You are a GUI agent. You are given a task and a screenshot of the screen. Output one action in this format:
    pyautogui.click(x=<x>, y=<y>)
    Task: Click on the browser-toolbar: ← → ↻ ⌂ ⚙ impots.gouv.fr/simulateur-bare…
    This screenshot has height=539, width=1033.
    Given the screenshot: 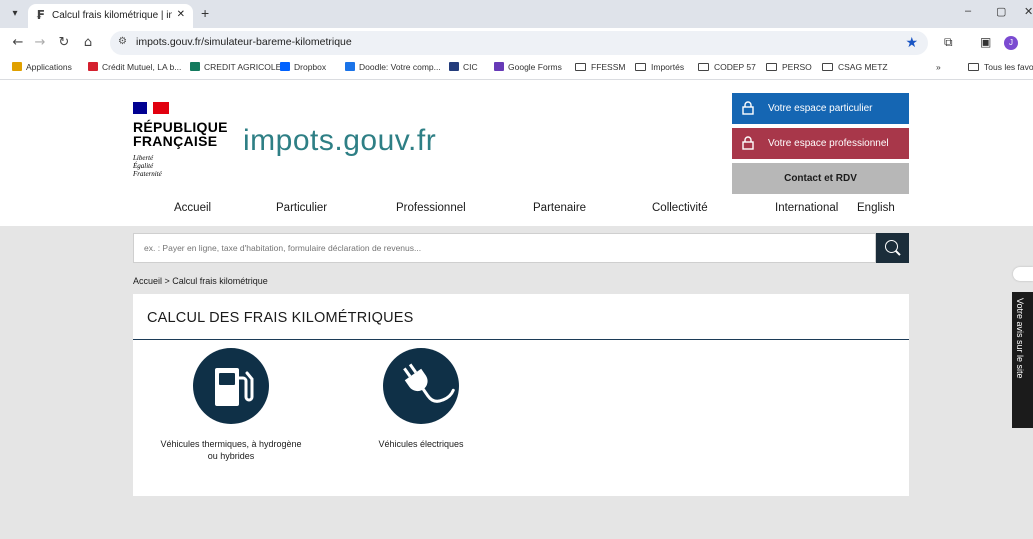 What is the action you would take?
    pyautogui.click(x=516, y=43)
    